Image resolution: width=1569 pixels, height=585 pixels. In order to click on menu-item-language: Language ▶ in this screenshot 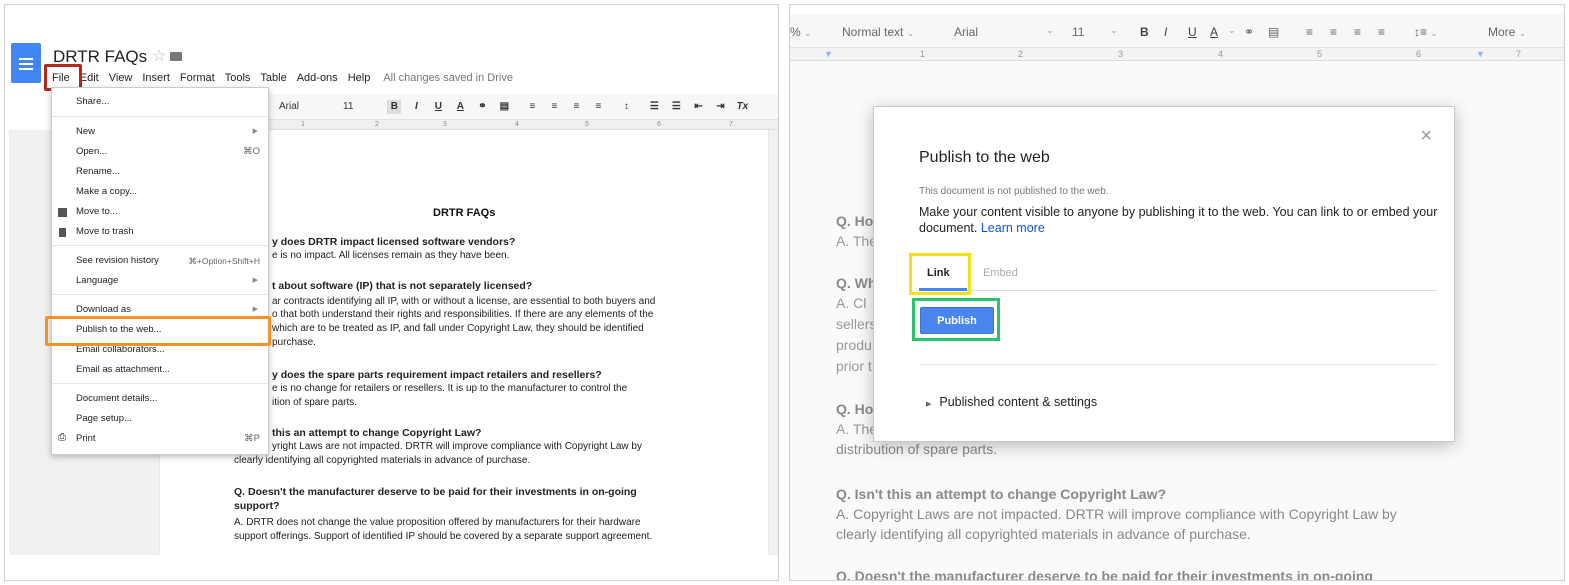, I will do `click(170, 281)`.